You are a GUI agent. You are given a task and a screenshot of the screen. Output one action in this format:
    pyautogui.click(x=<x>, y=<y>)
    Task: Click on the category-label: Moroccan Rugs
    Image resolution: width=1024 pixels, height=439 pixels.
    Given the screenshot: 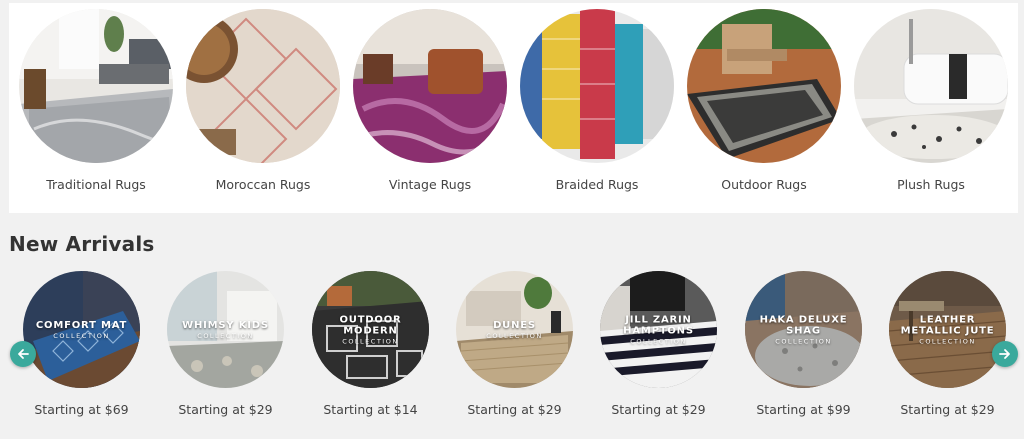 What is the action you would take?
    pyautogui.click(x=263, y=184)
    